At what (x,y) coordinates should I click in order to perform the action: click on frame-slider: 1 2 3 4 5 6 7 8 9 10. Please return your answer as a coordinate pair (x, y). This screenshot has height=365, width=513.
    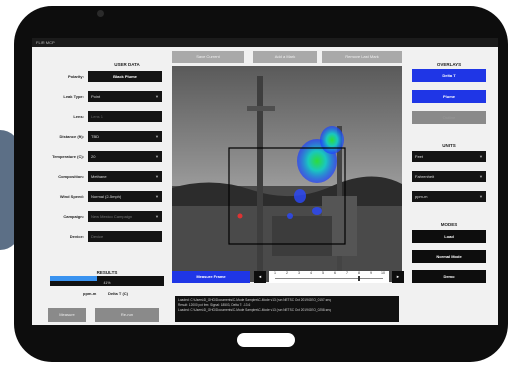
    Looking at the image, I should click on (329, 277).